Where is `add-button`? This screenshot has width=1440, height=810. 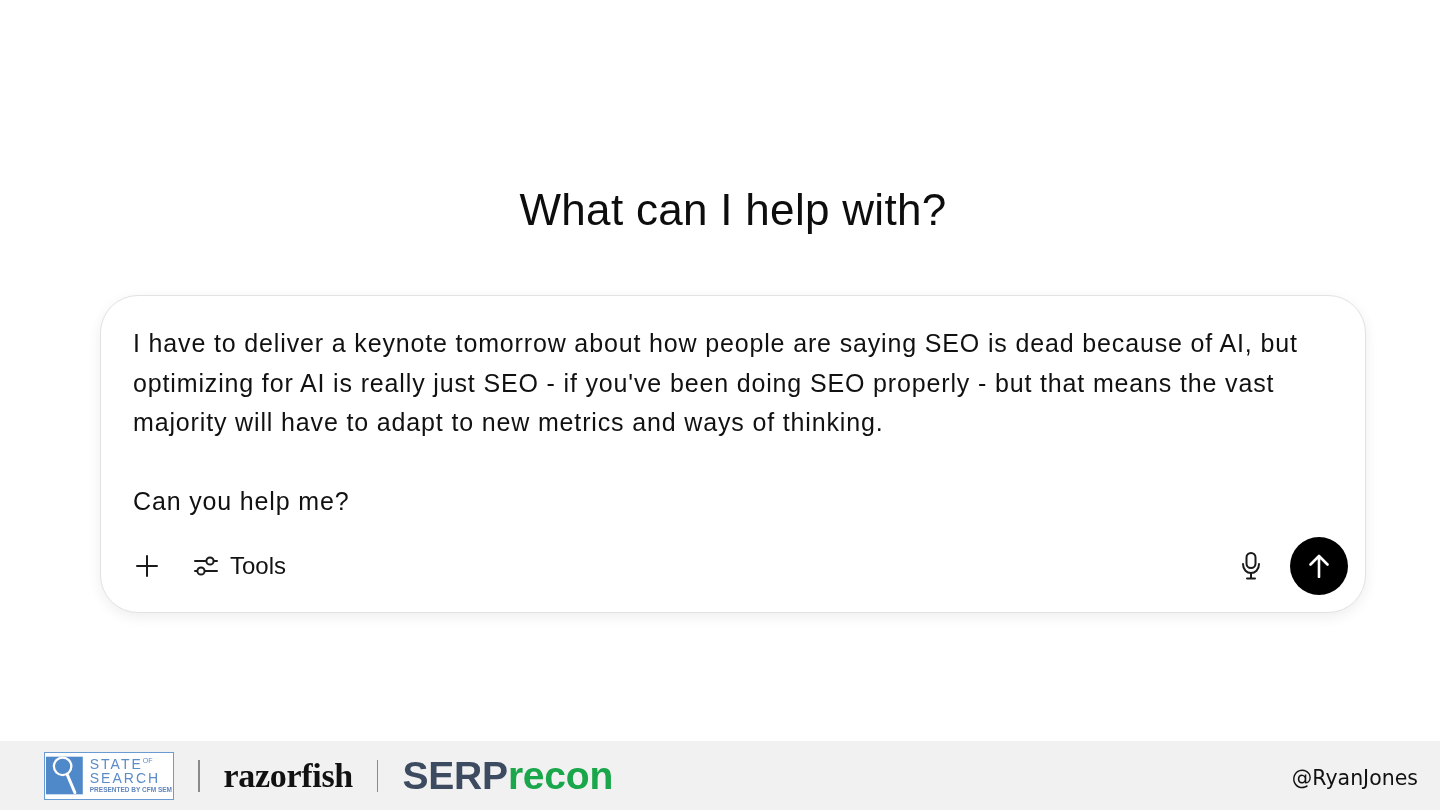 add-button is located at coordinates (147, 565).